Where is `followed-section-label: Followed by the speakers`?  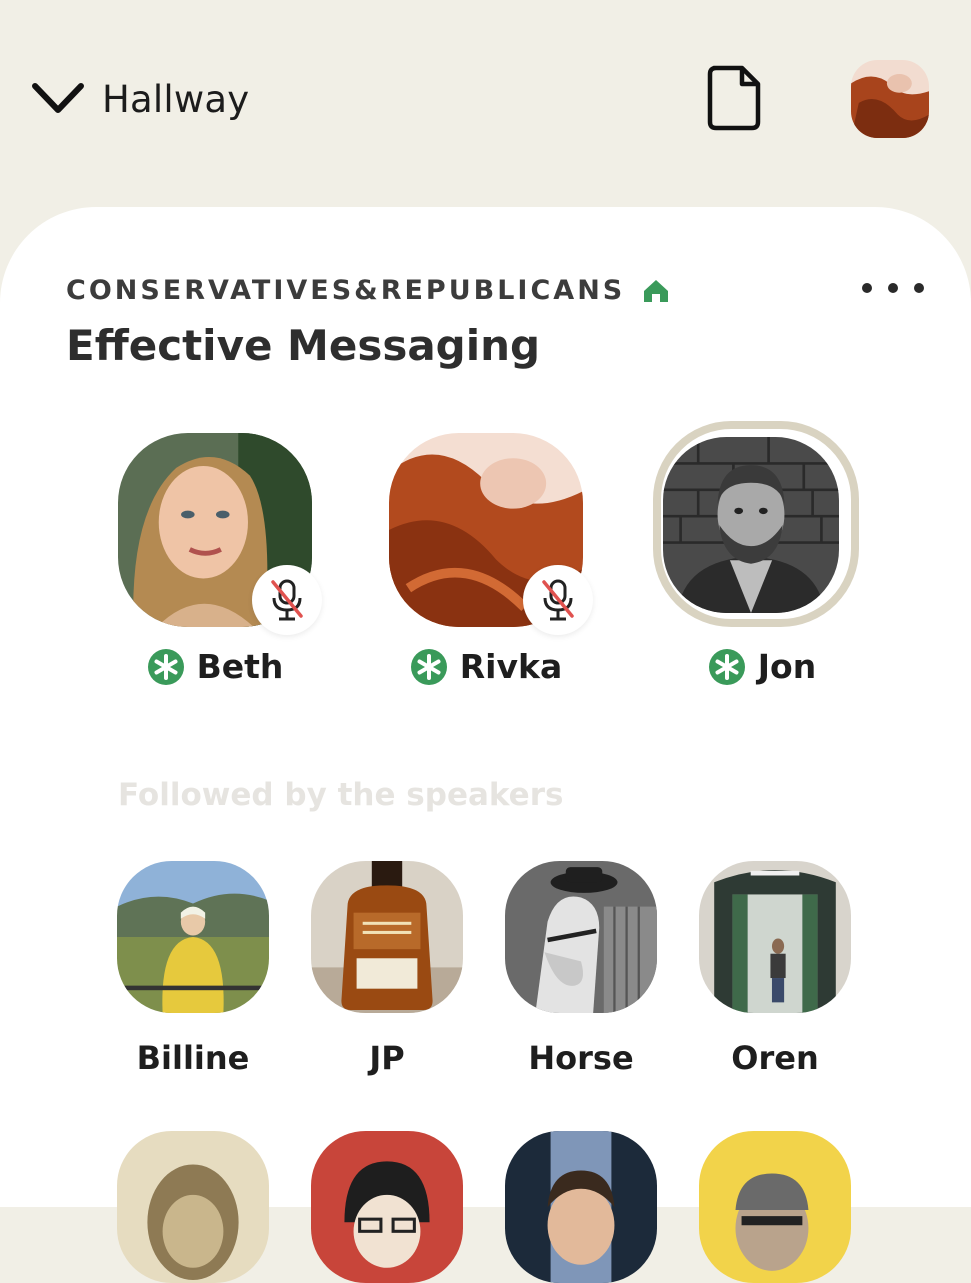
followed-section-label: Followed by the speakers is located at coordinates (341, 795).